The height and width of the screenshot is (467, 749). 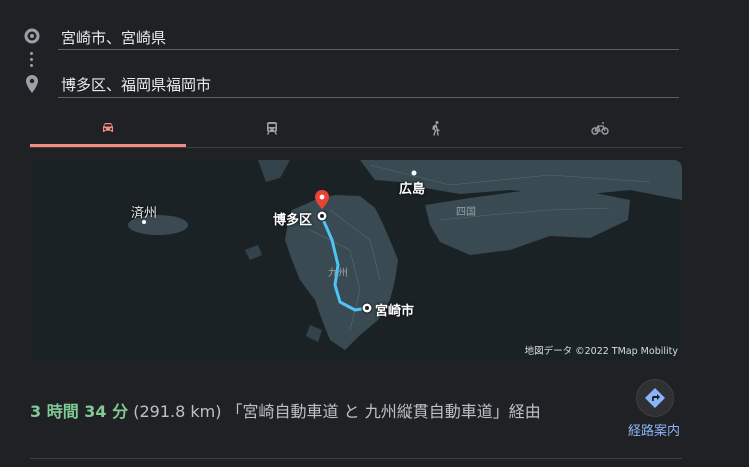 I want to click on map-label-hakata: 博多区, so click(x=293, y=220).